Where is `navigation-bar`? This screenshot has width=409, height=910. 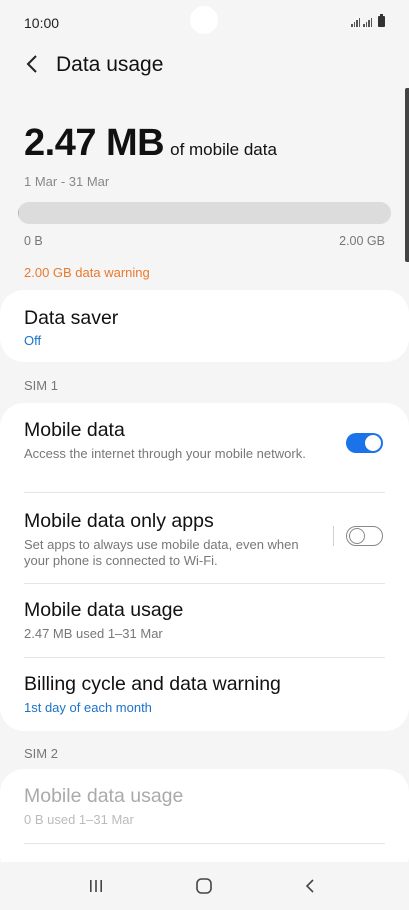 navigation-bar is located at coordinates (204, 886).